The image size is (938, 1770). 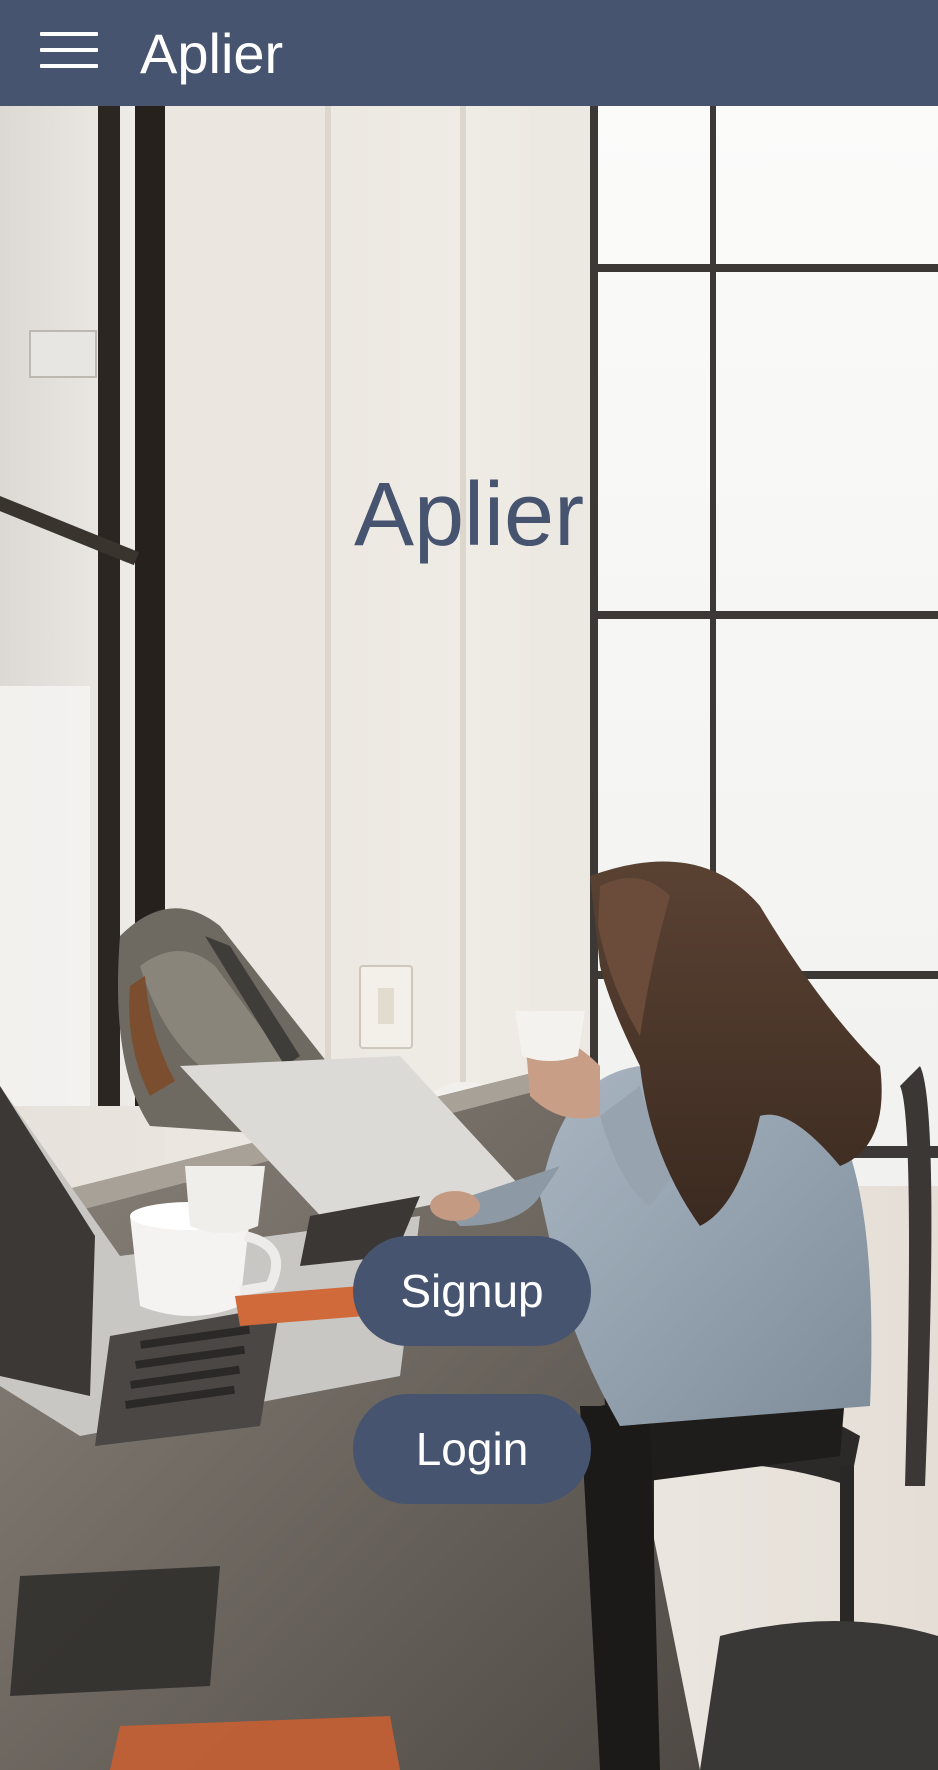 What do you see at coordinates (472, 1291) in the screenshot?
I see `signup-button: Signup` at bounding box center [472, 1291].